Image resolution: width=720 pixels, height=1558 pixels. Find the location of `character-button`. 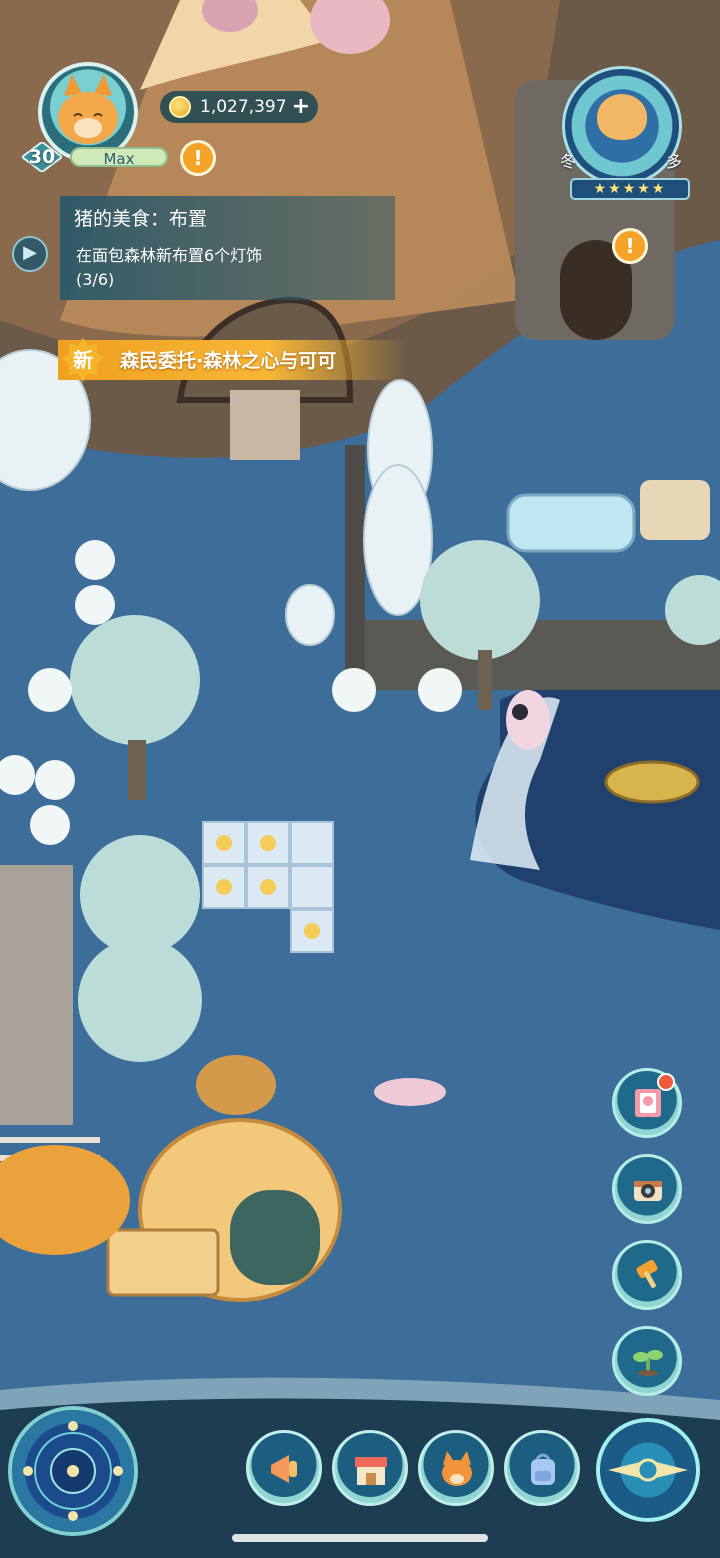

character-button is located at coordinates (456, 1468).